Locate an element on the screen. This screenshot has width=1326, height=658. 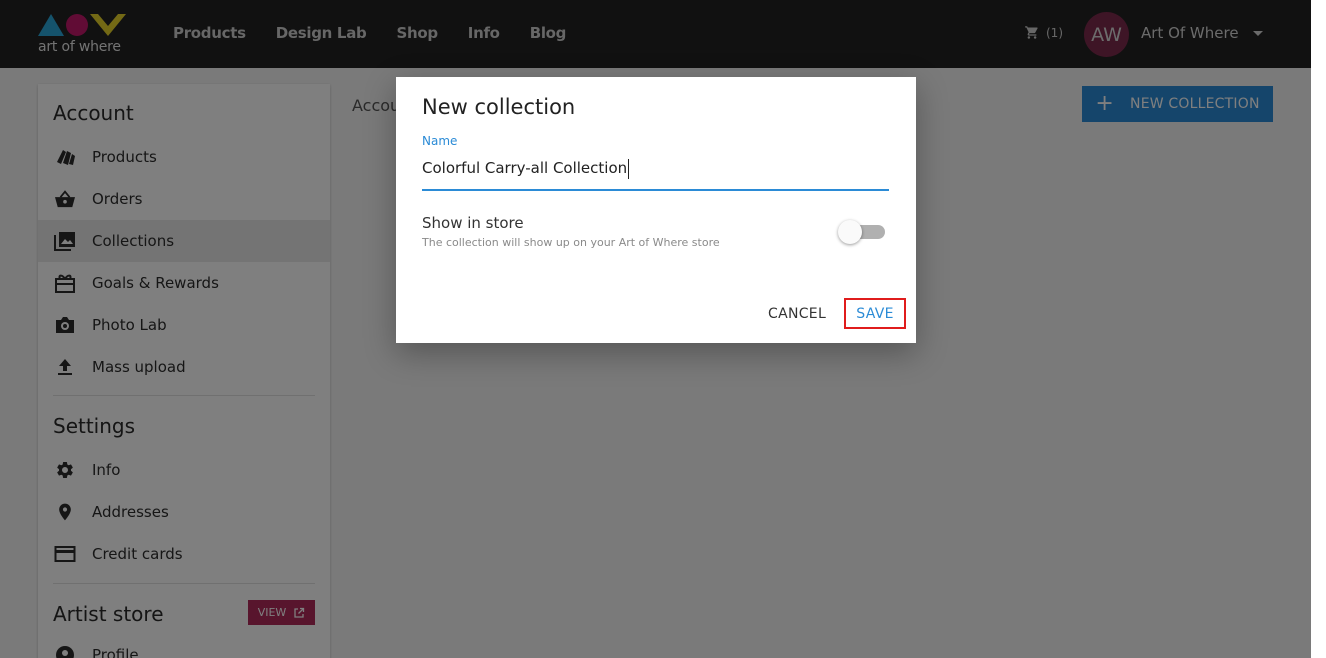
toggle-thumb is located at coordinates (850, 232).